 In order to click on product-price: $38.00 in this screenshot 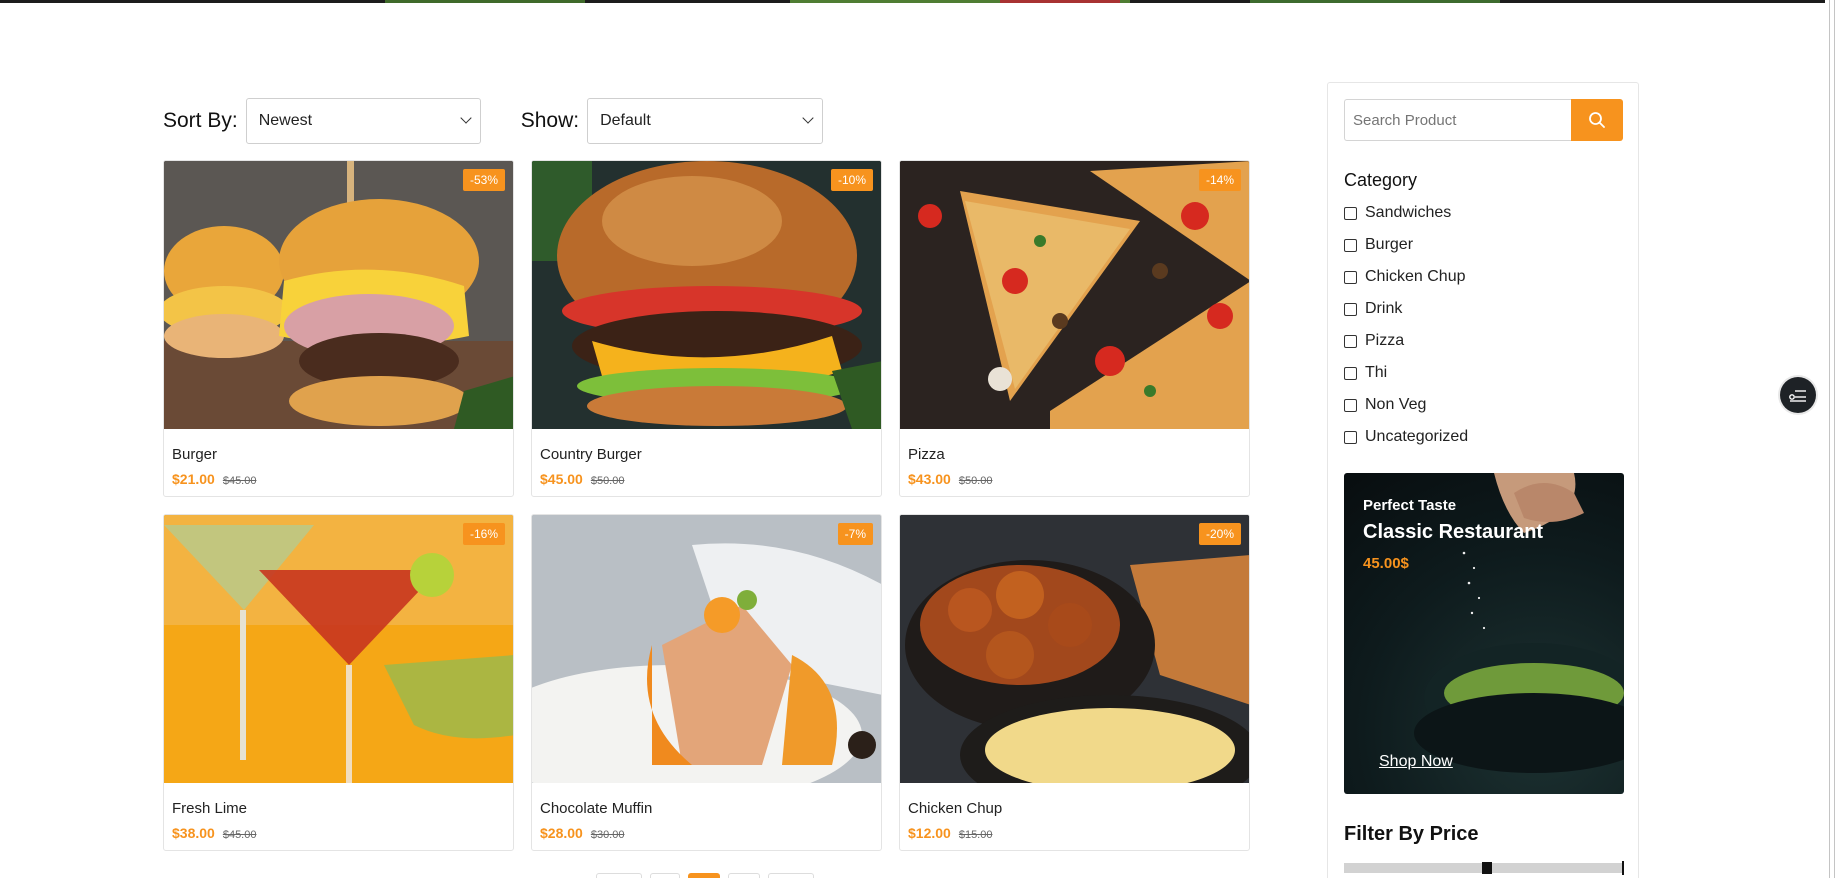, I will do `click(193, 833)`.